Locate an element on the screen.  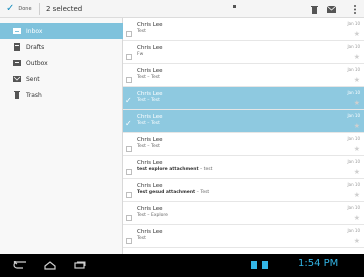
recent-apps-icon is located at coordinates (80, 265).